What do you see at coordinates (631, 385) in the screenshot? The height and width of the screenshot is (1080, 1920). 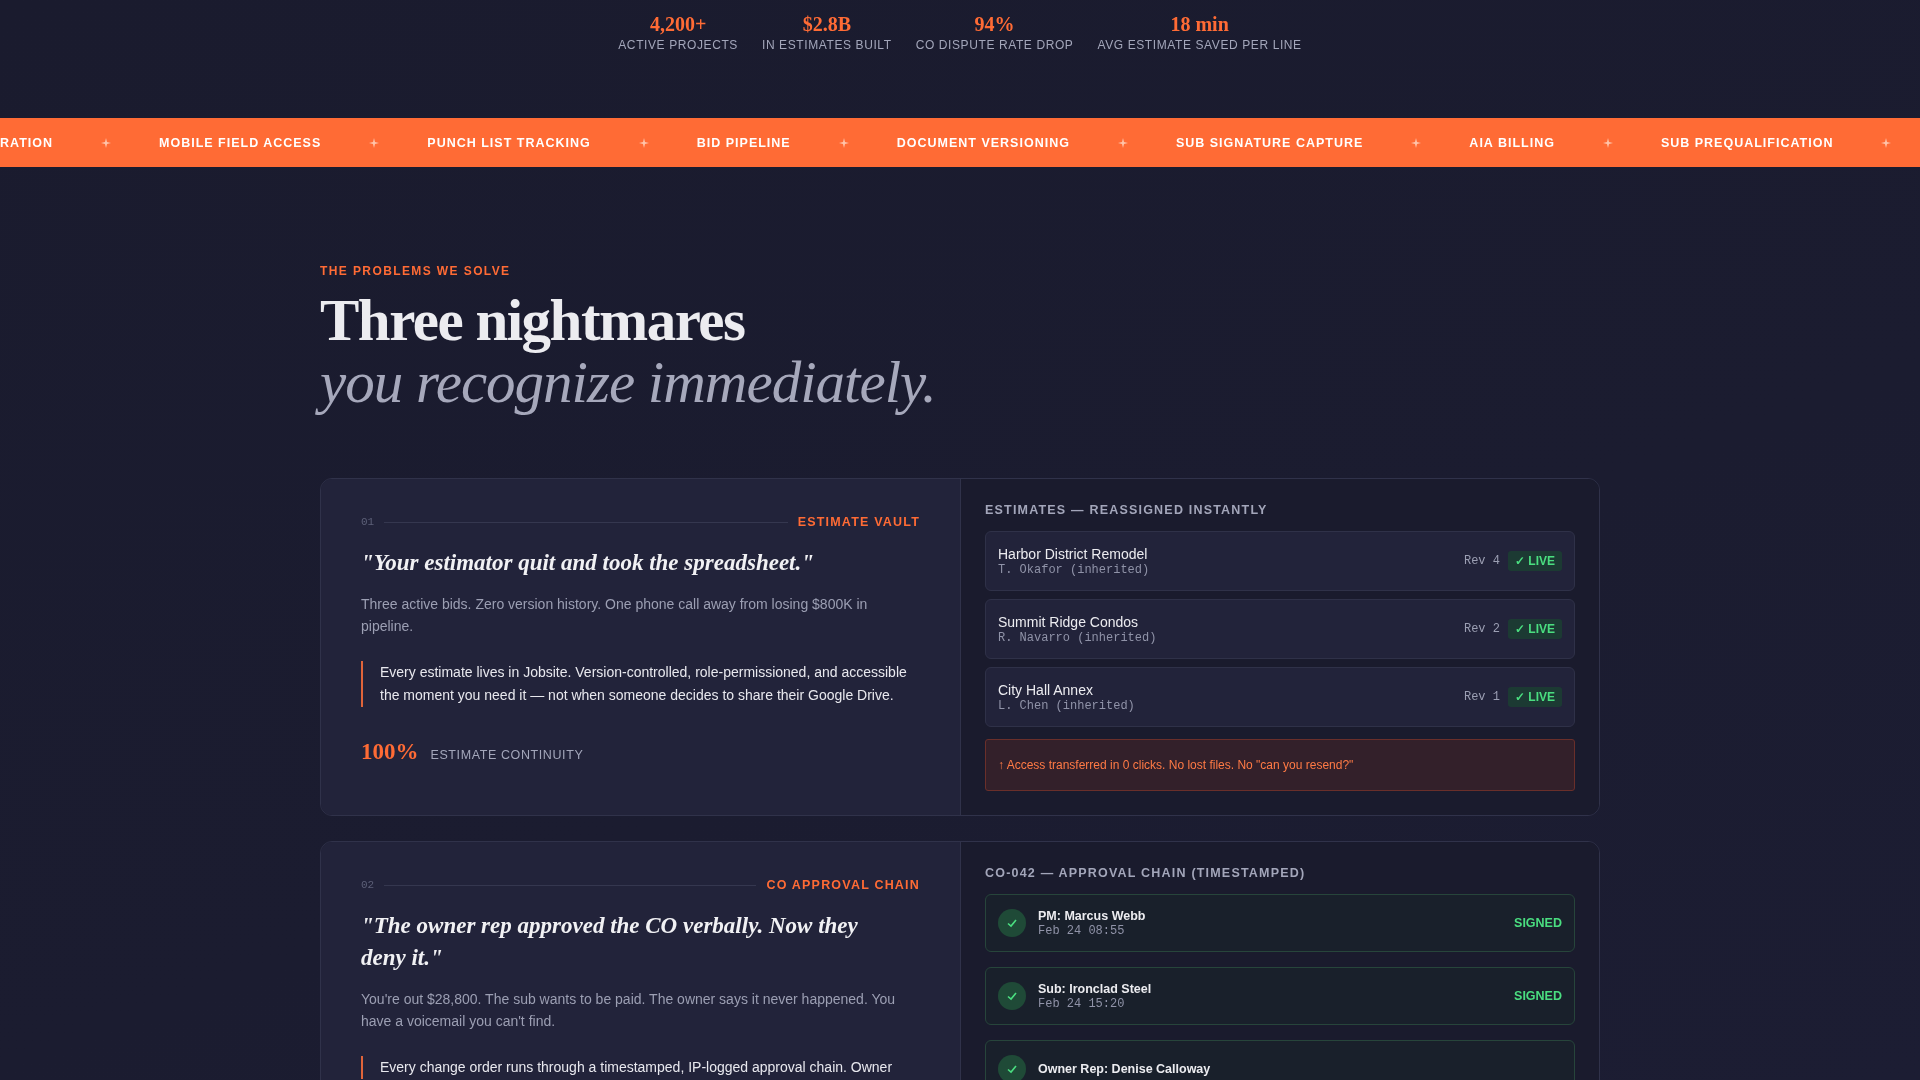 I see `section-subtitle: you recognize immediately.` at bounding box center [631, 385].